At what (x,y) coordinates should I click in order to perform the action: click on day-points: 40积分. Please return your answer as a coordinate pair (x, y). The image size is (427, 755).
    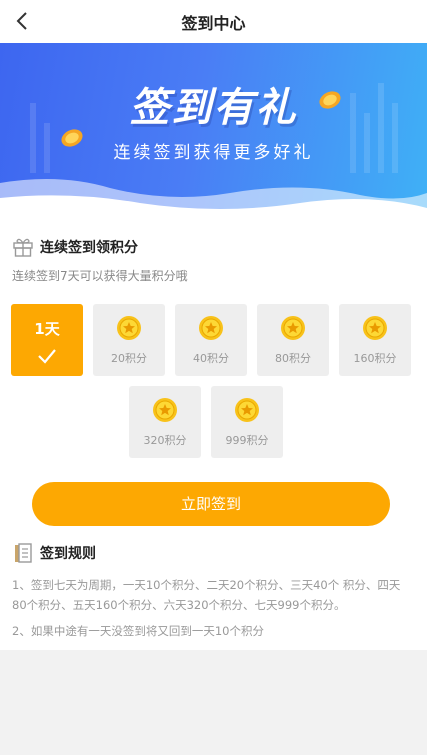
    Looking at the image, I should click on (211, 358).